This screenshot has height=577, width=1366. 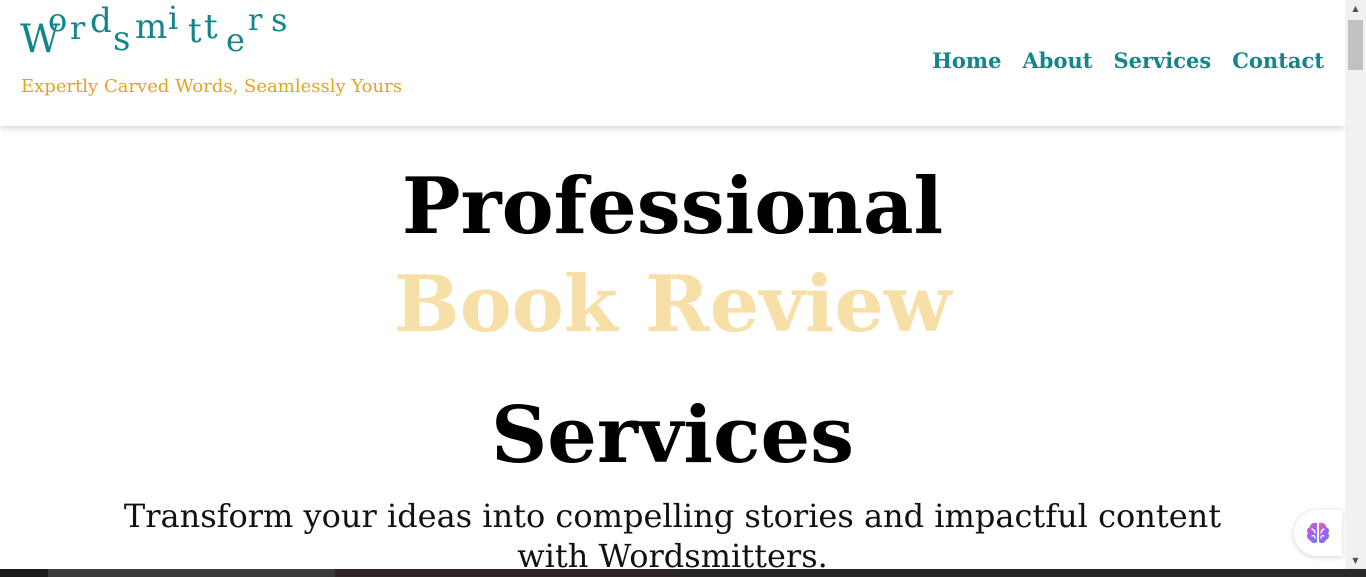 What do you see at coordinates (211, 86) in the screenshot?
I see `site-tagline: Expertly Carved Words, Seamlessly Yours` at bounding box center [211, 86].